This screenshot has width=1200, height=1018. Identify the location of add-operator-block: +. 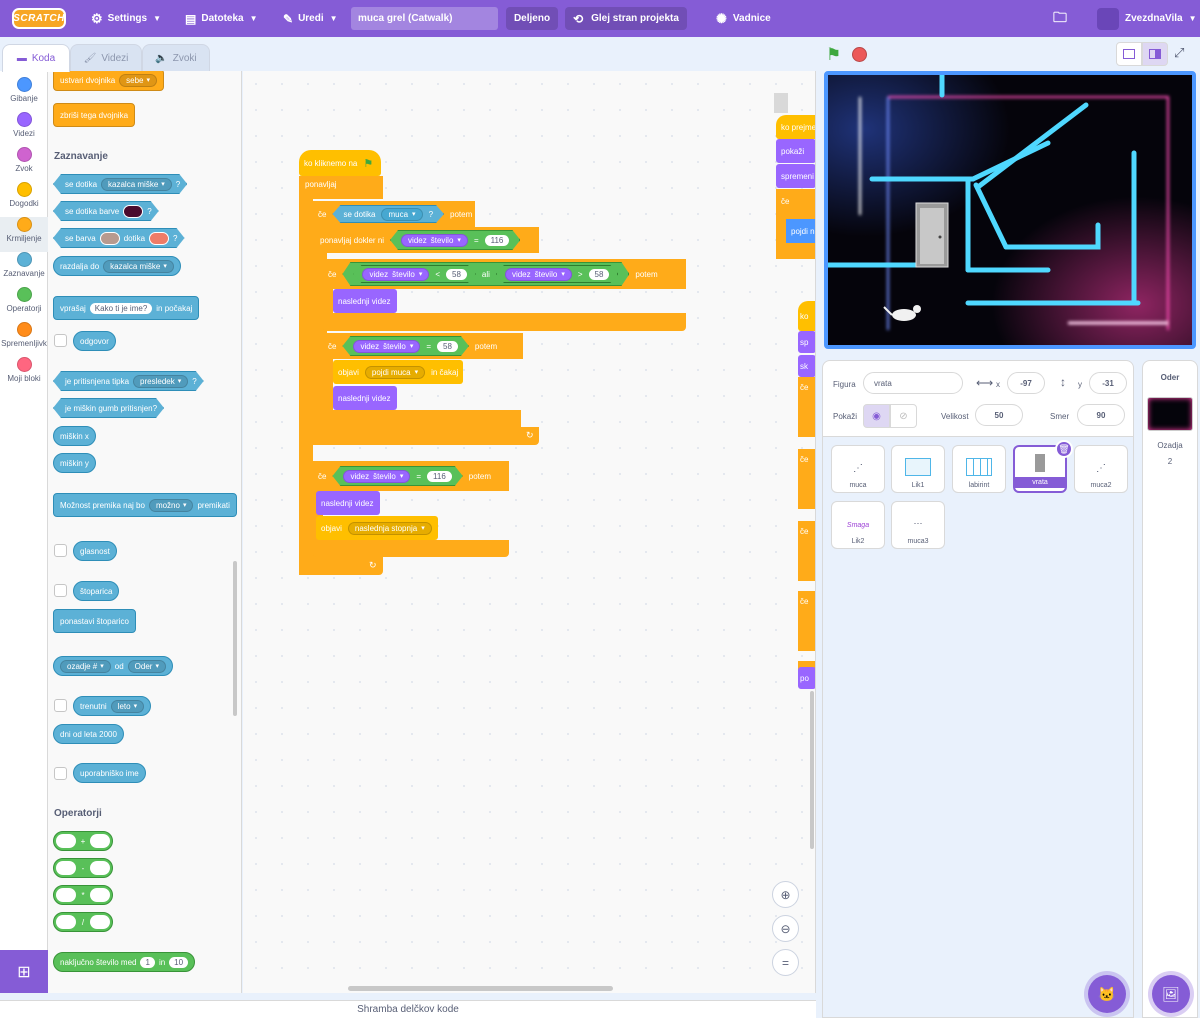
(83, 841).